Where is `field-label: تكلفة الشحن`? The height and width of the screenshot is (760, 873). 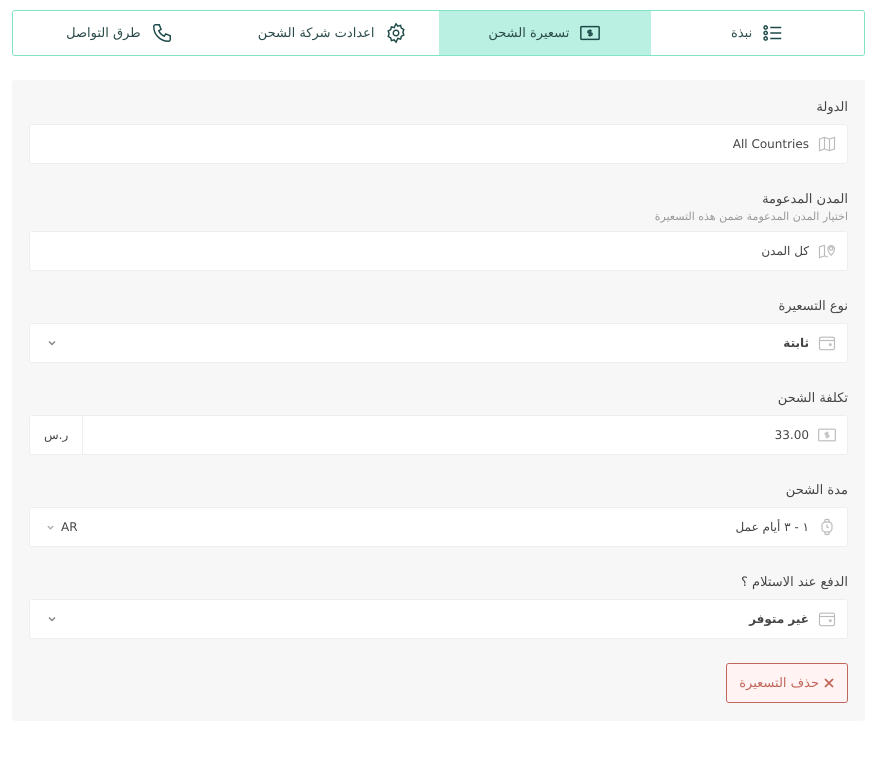
field-label: تكلفة الشحن is located at coordinates (813, 398).